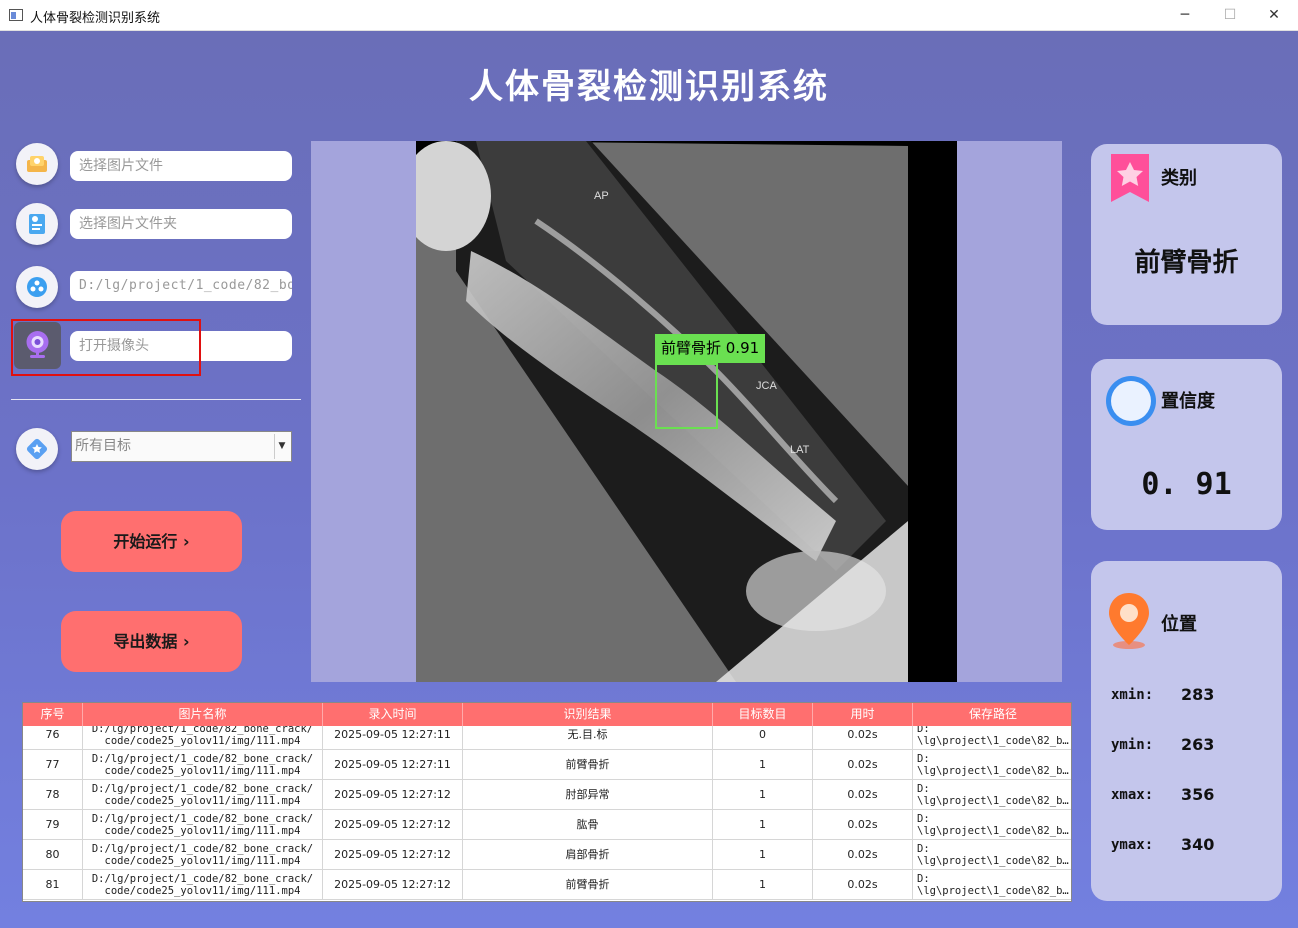 The width and height of the screenshot is (1298, 928). I want to click on cell-idx: 77, so click(53, 765).